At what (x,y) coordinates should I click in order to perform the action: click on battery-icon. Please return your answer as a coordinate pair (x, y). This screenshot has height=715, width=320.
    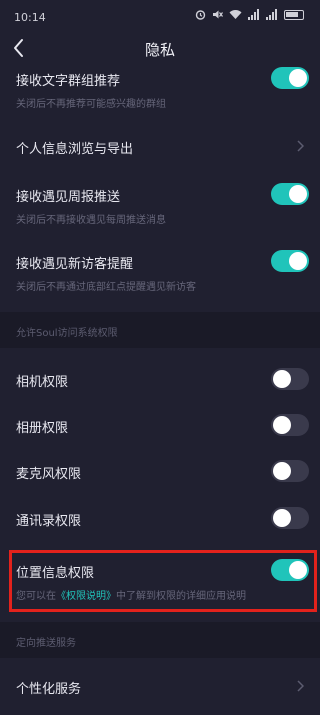
    Looking at the image, I should click on (294, 14).